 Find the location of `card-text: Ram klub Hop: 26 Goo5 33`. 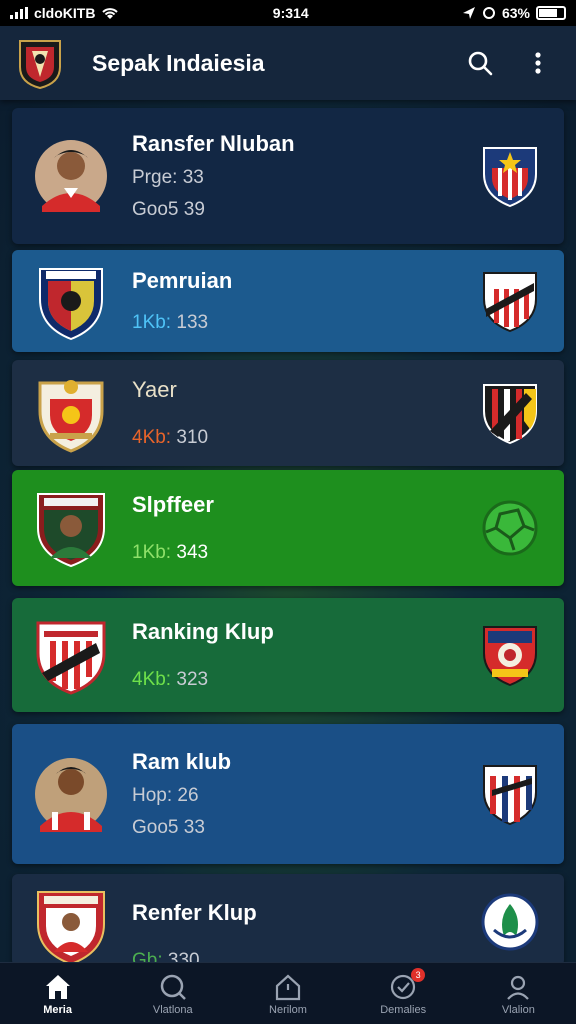

card-text: Ram klub Hop: 26 Goo5 33 is located at coordinates (306, 794).